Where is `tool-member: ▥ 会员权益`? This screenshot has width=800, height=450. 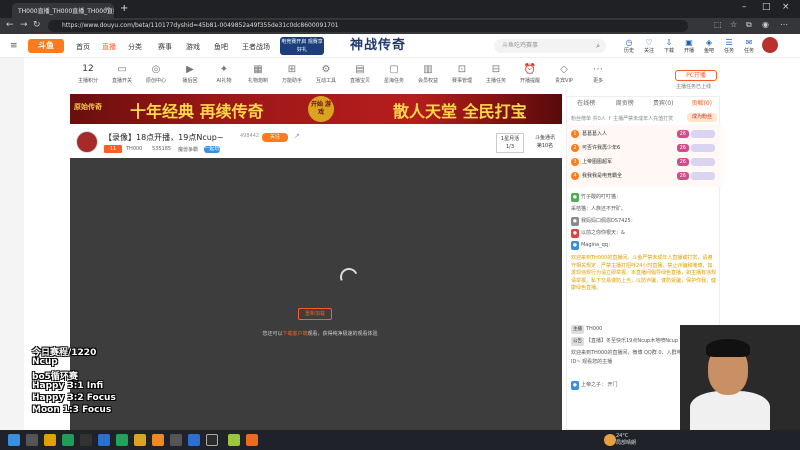 tool-member: ▥ 会员权益 is located at coordinates (428, 74).